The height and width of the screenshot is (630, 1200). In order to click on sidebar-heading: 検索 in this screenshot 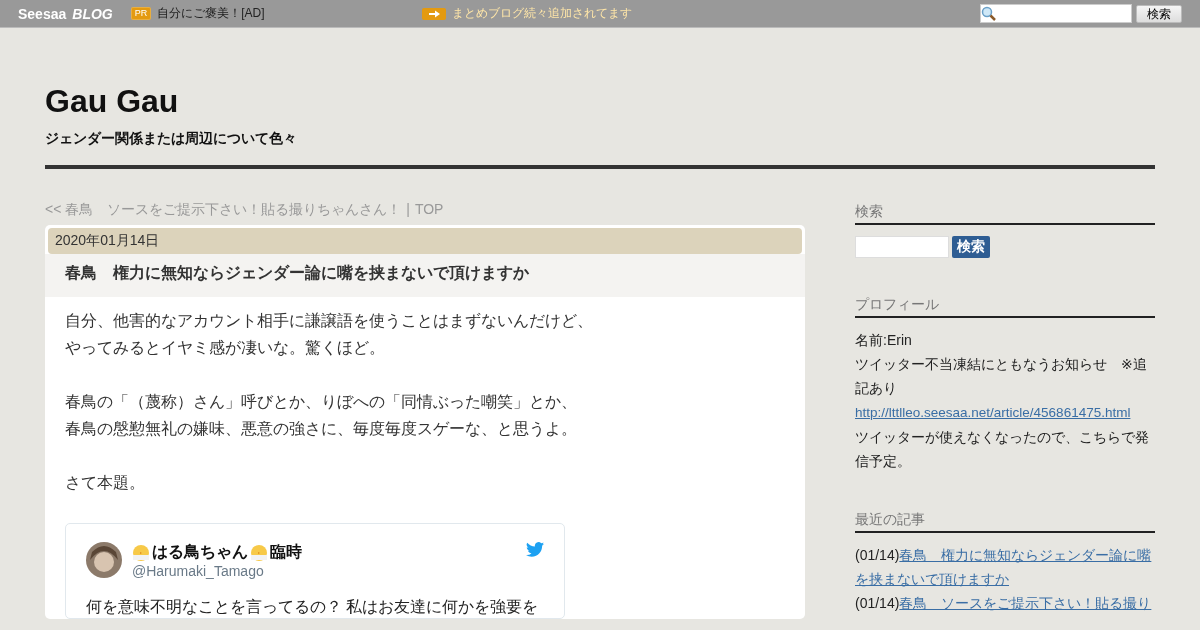, I will do `click(1005, 214)`.